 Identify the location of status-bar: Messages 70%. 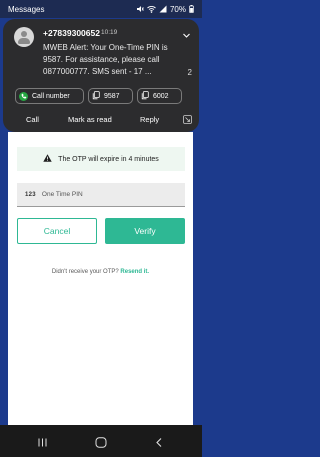
(101, 9).